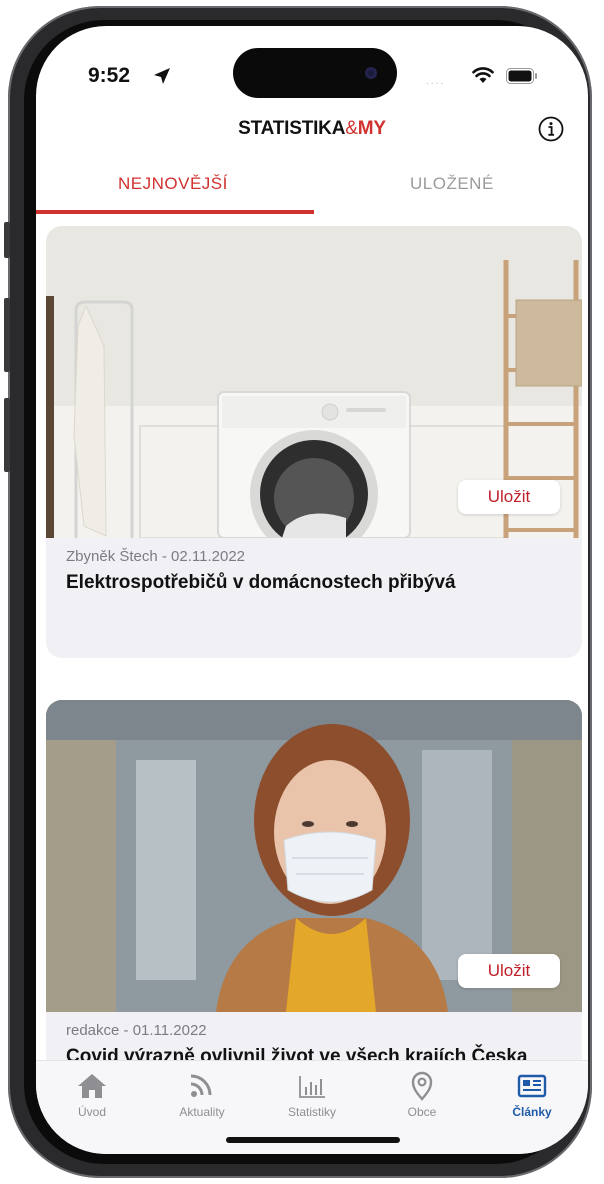 This screenshot has width=604, height=1184. What do you see at coordinates (202, 1112) in the screenshot?
I see `nav-label: Aktuality` at bounding box center [202, 1112].